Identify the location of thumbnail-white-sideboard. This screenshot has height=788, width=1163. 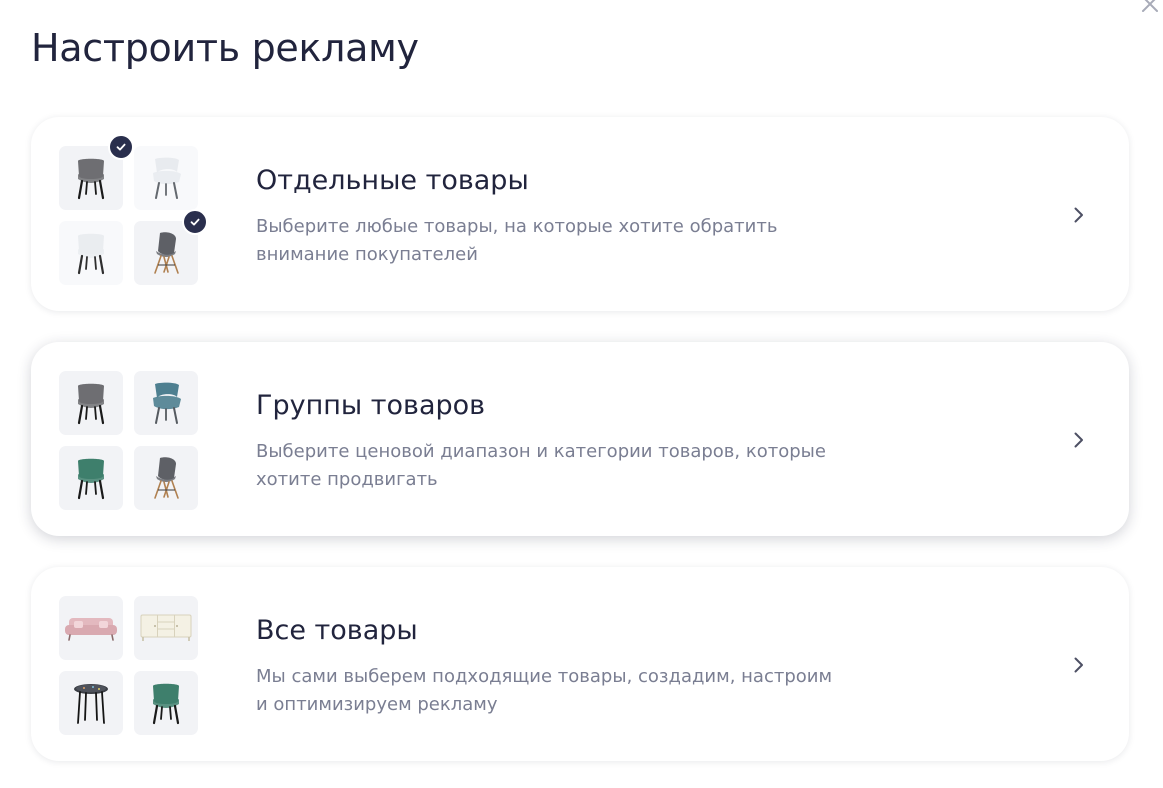
(166, 628).